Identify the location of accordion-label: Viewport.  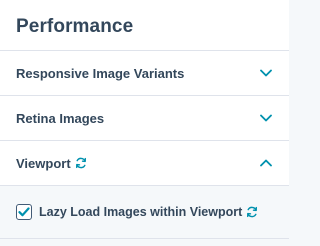
(43, 163).